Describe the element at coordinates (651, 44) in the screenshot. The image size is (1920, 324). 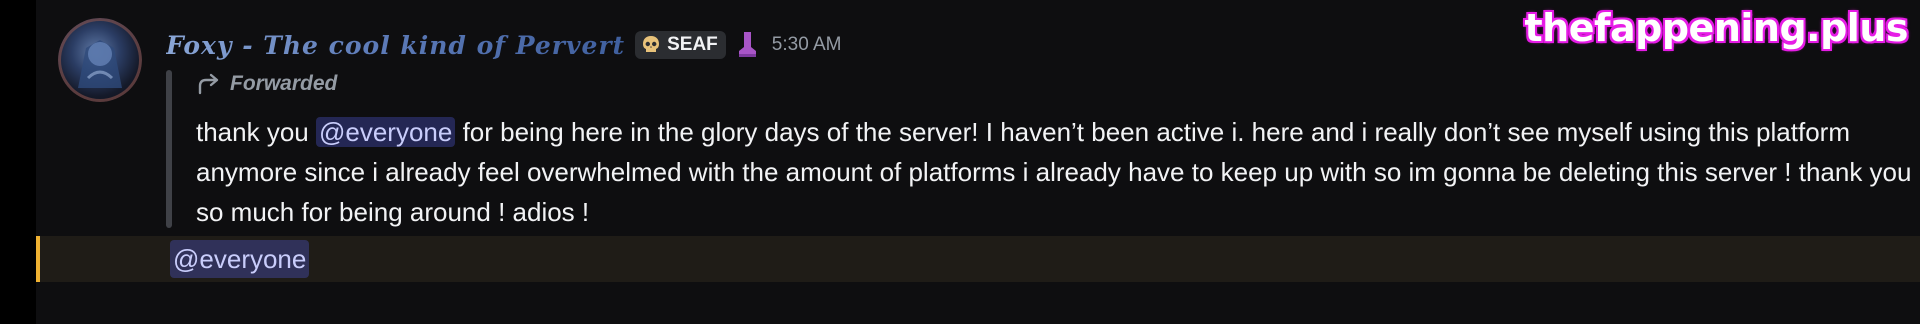
I see `skull-icon` at that location.